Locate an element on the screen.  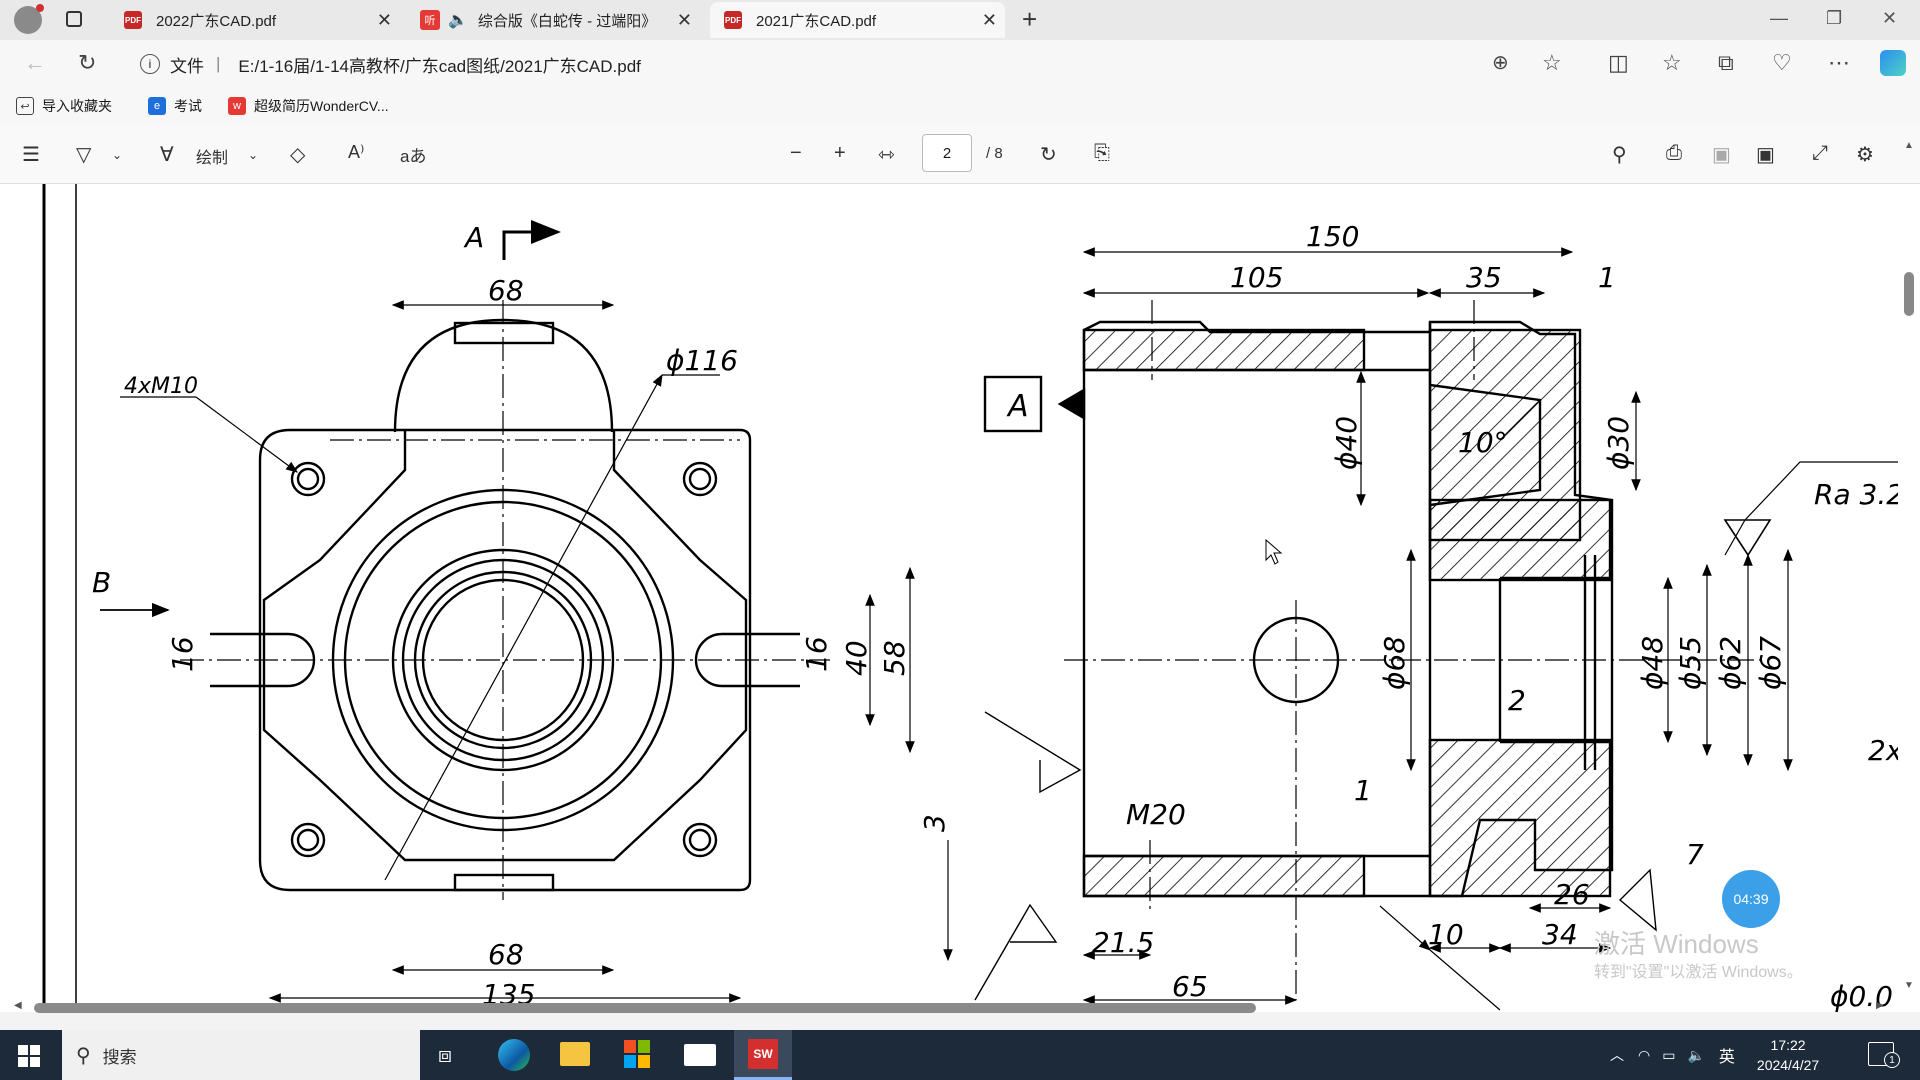
print-icon: ⎙ is located at coordinates (1674, 153).